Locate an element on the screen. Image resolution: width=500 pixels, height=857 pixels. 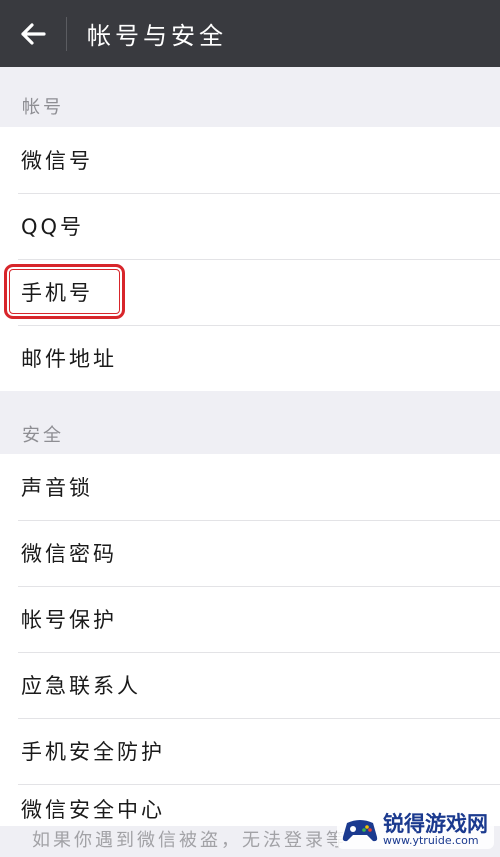
back-button is located at coordinates (33, 33).